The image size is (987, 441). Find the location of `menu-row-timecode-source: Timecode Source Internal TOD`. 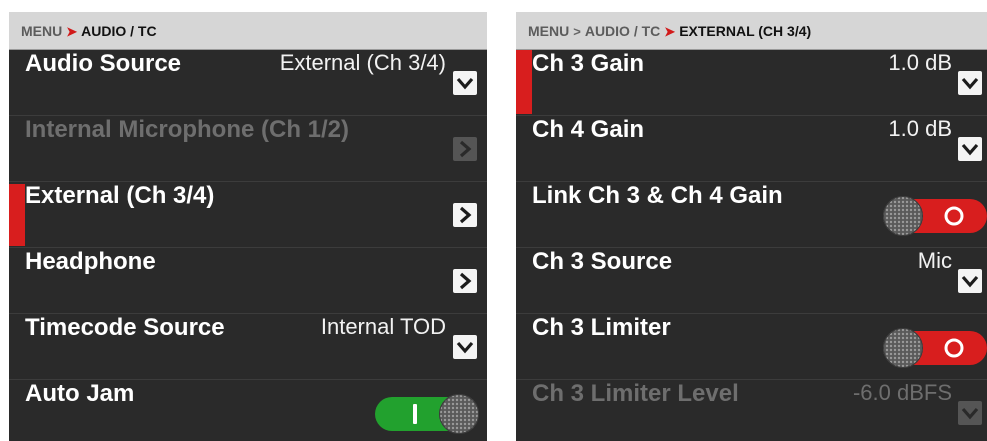

menu-row-timecode-source: Timecode Source Internal TOD is located at coordinates (248, 347).